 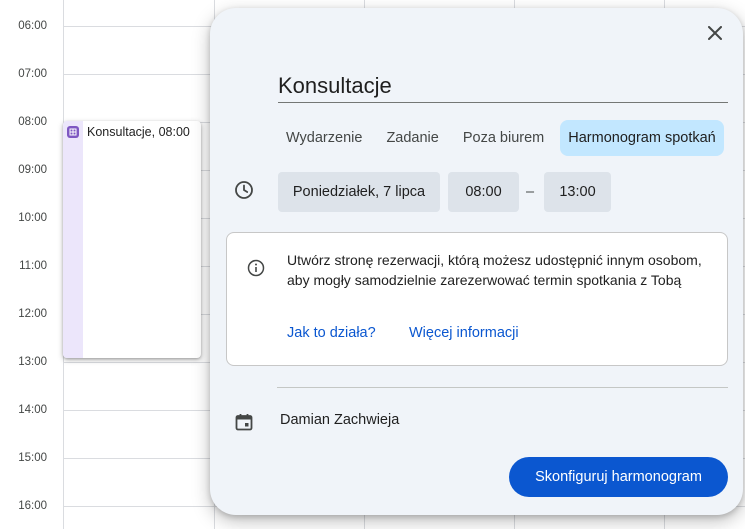 I want to click on close-icon, so click(x=715, y=35).